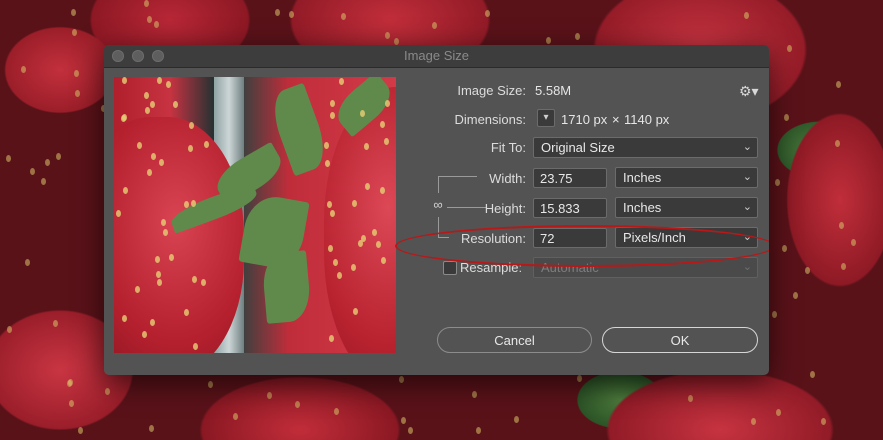 The image size is (883, 440). What do you see at coordinates (686, 207) in the screenshot?
I see `height-unit-select: Inches ⌄` at bounding box center [686, 207].